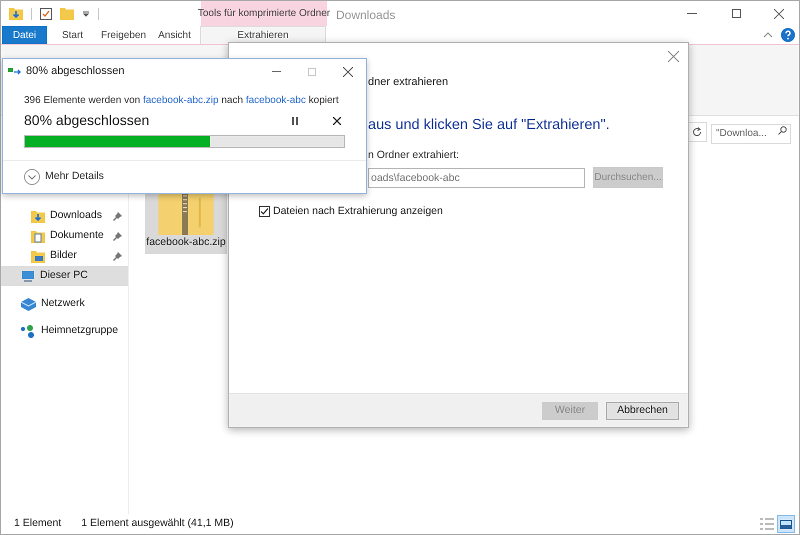 The height and width of the screenshot is (535, 800). What do you see at coordinates (38, 256) in the screenshot?
I see `picture-folder-icon` at bounding box center [38, 256].